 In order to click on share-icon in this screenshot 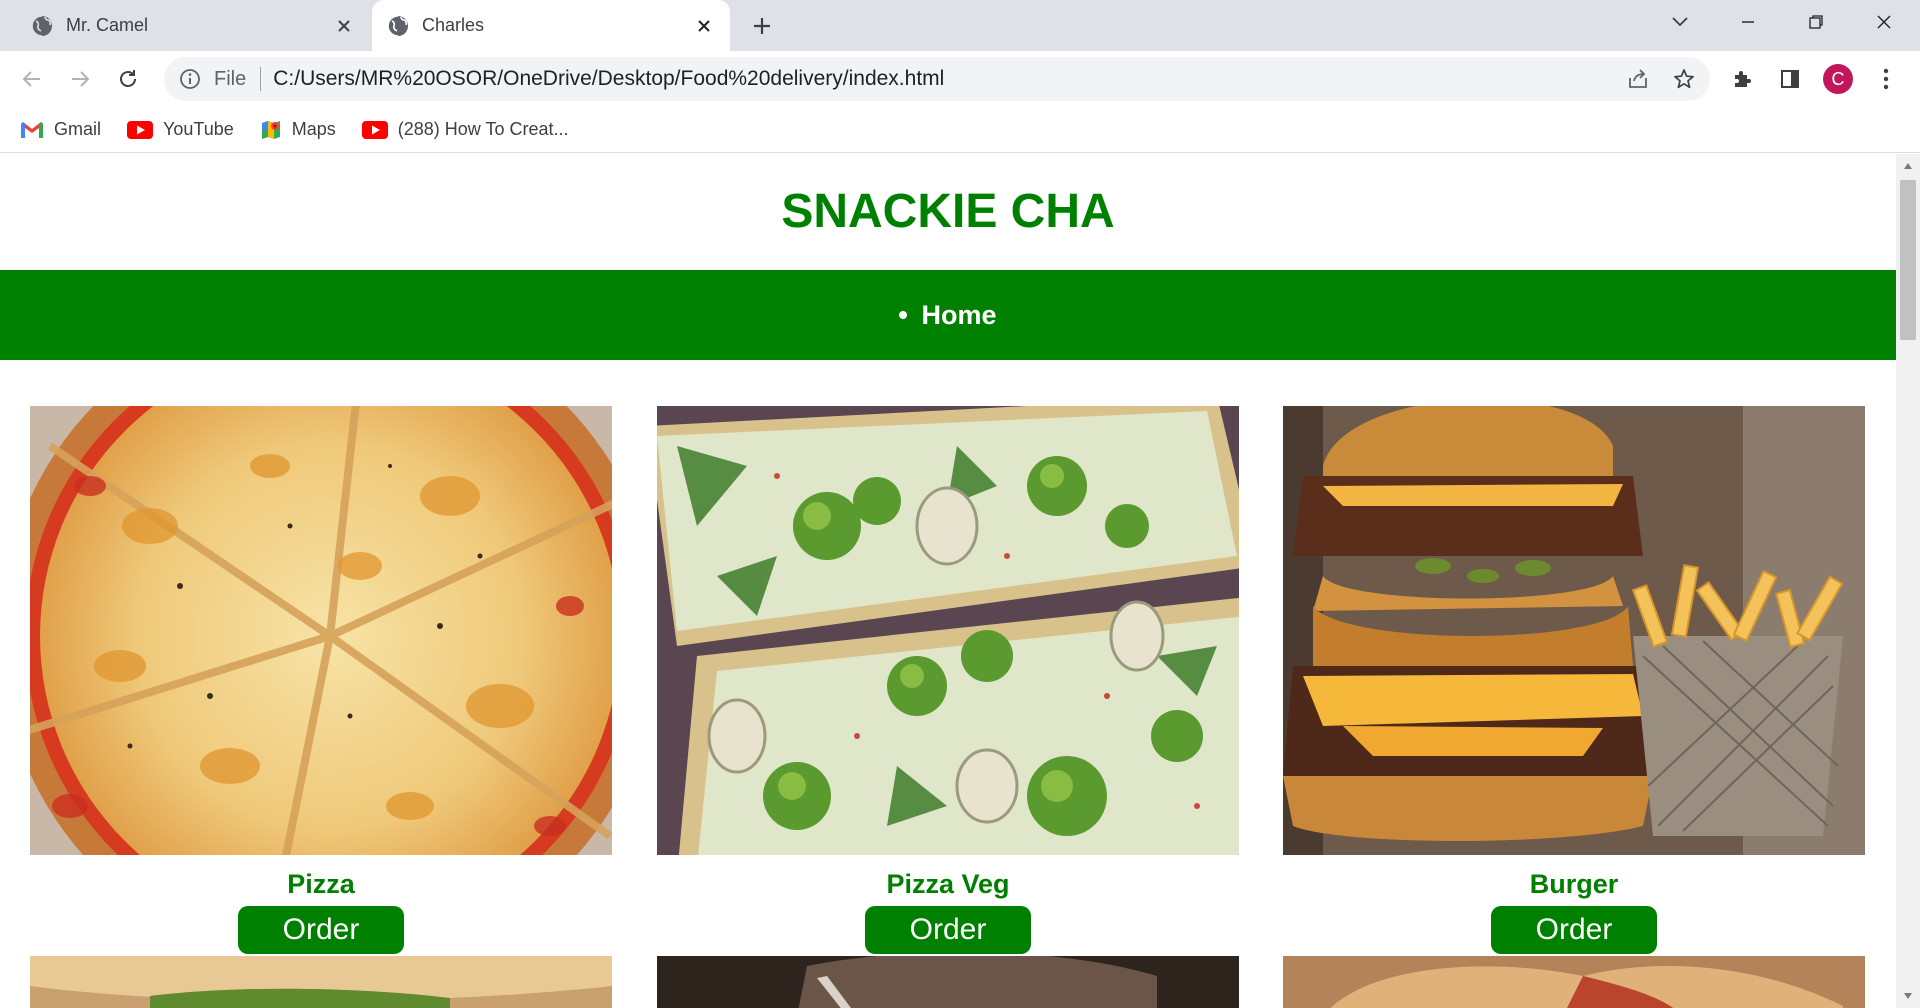, I will do `click(1638, 79)`.